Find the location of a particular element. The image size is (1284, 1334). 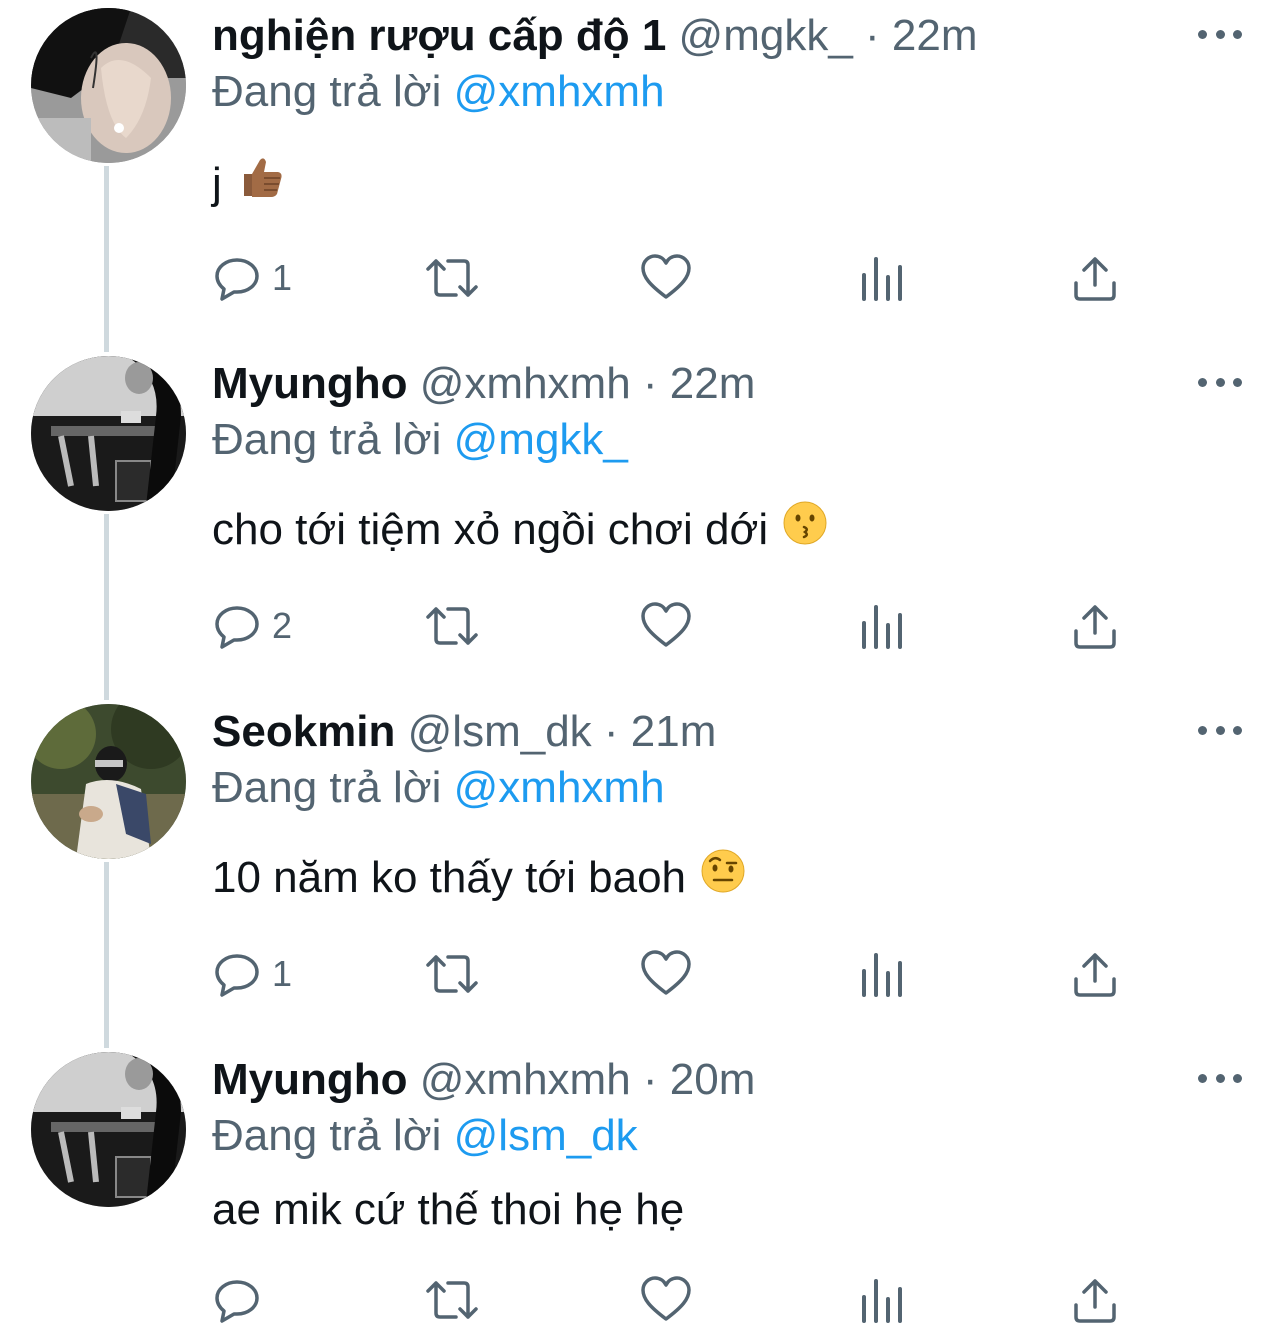

reply-button: 2 is located at coordinates (252, 626).